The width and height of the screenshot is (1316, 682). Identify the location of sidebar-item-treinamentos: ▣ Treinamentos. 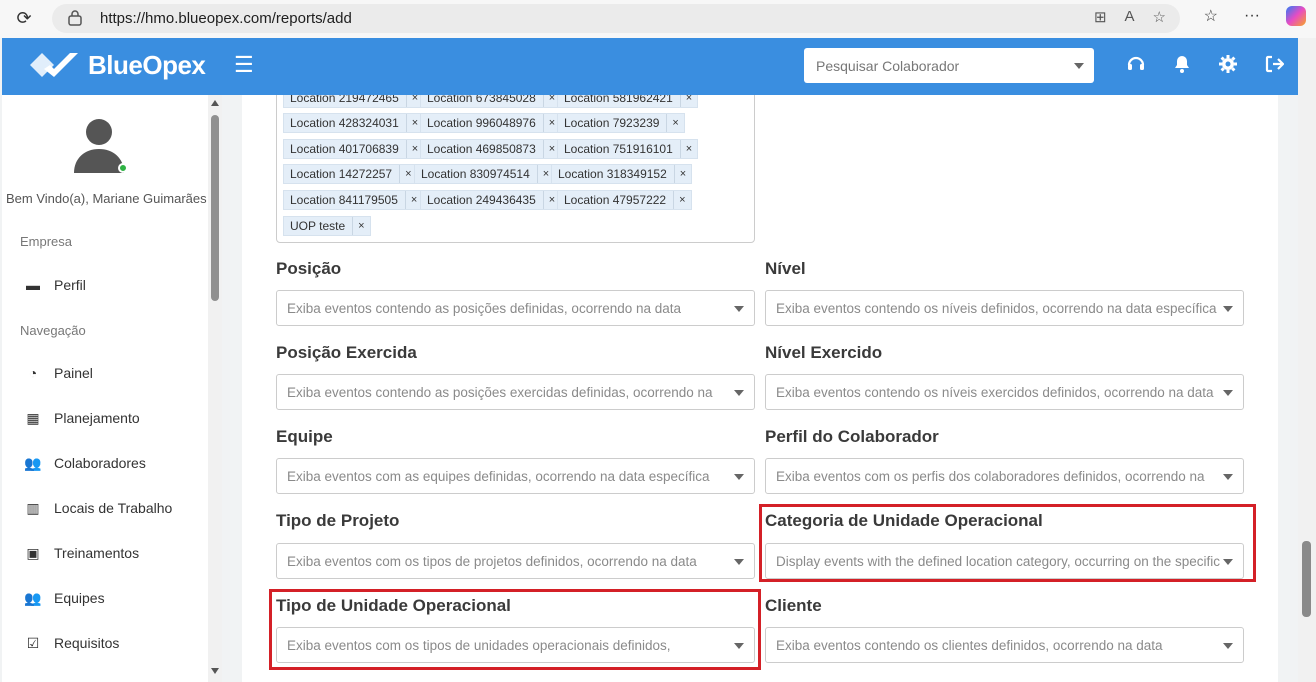
(81, 553).